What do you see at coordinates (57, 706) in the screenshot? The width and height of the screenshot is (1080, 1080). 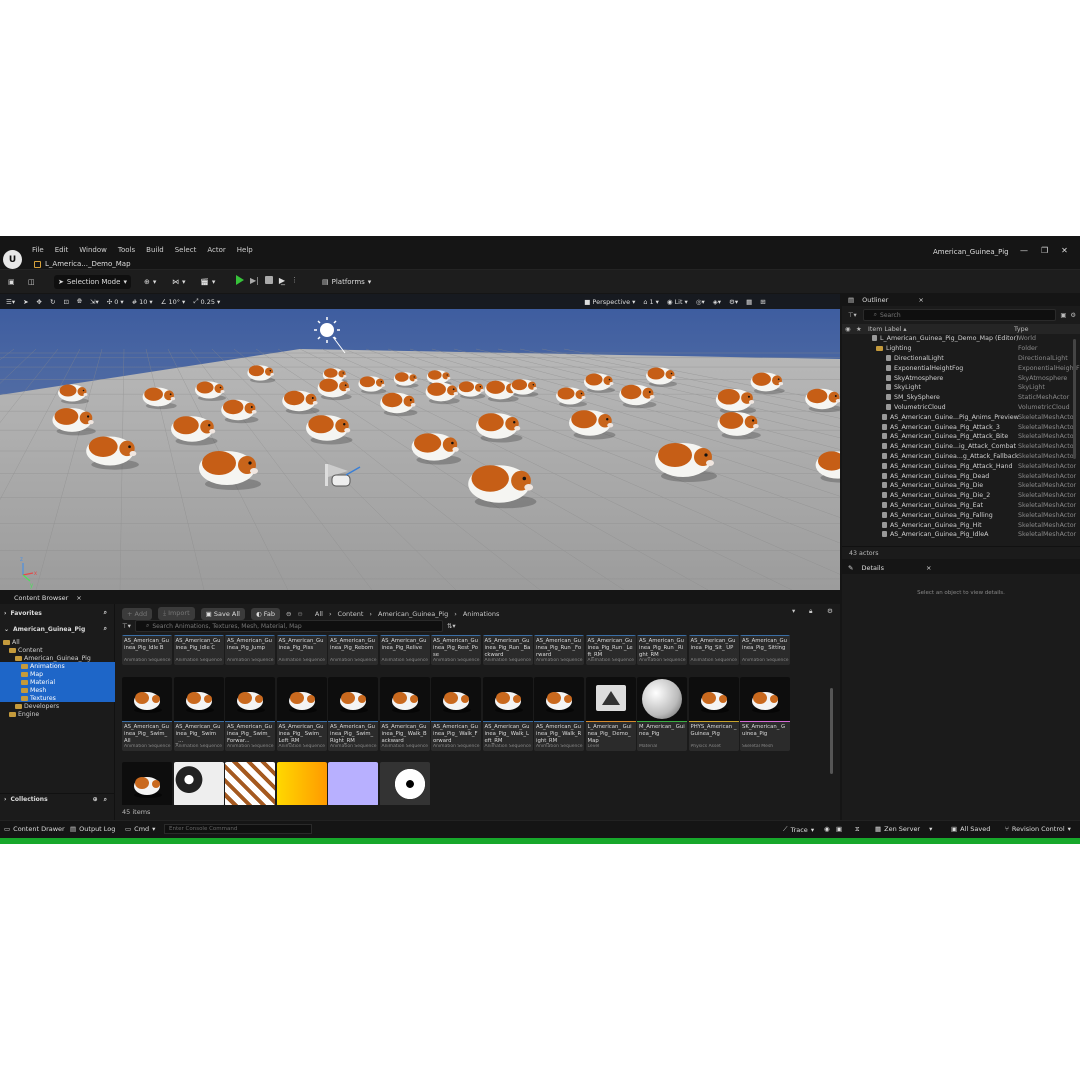 I see `folder-developers: Developers` at bounding box center [57, 706].